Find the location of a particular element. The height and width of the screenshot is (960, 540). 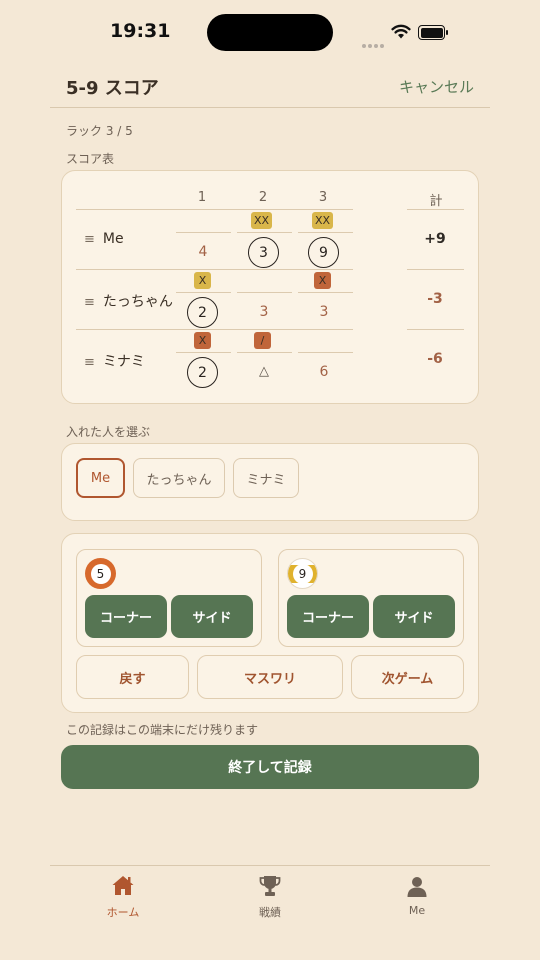

cellular-signal-icon is located at coordinates (374, 42).